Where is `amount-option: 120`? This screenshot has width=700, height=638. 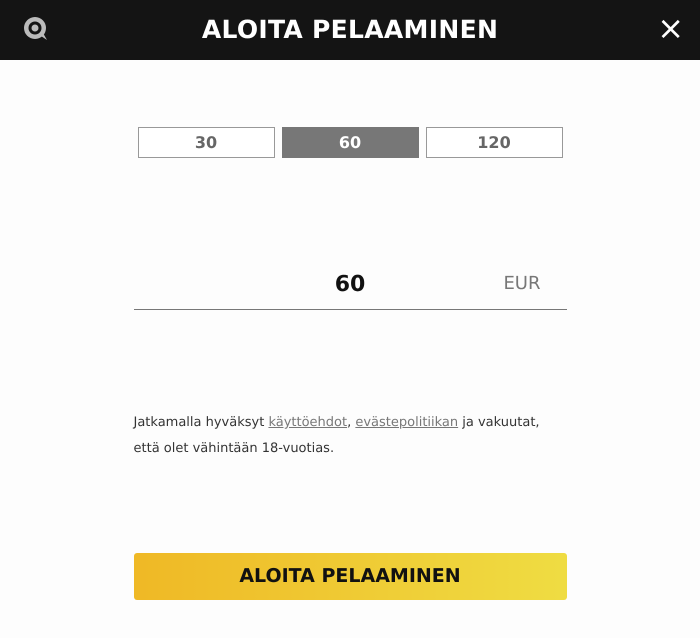 amount-option: 120 is located at coordinates (494, 142).